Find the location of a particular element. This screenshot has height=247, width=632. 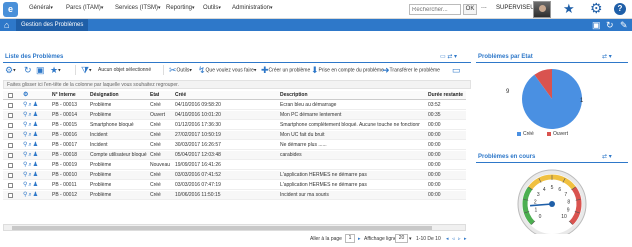

column-header: N° Interne is located at coordinates (64, 95).